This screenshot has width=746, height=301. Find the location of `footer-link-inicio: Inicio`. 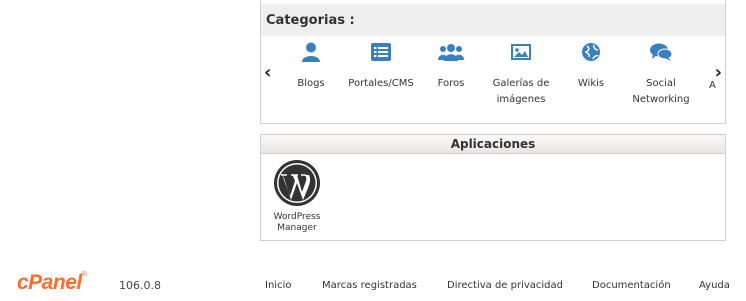

footer-link-inicio: Inicio is located at coordinates (278, 285).